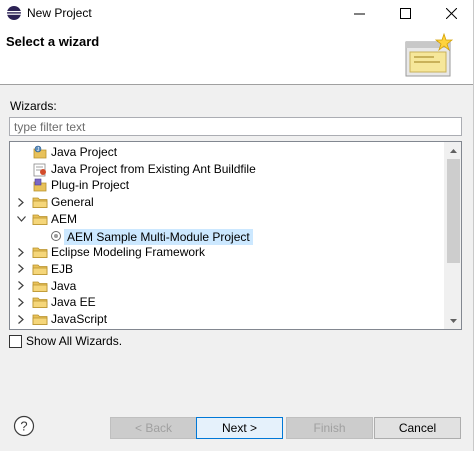 This screenshot has height=451, width=474. I want to click on chevron-up-icon, so click(453, 150).